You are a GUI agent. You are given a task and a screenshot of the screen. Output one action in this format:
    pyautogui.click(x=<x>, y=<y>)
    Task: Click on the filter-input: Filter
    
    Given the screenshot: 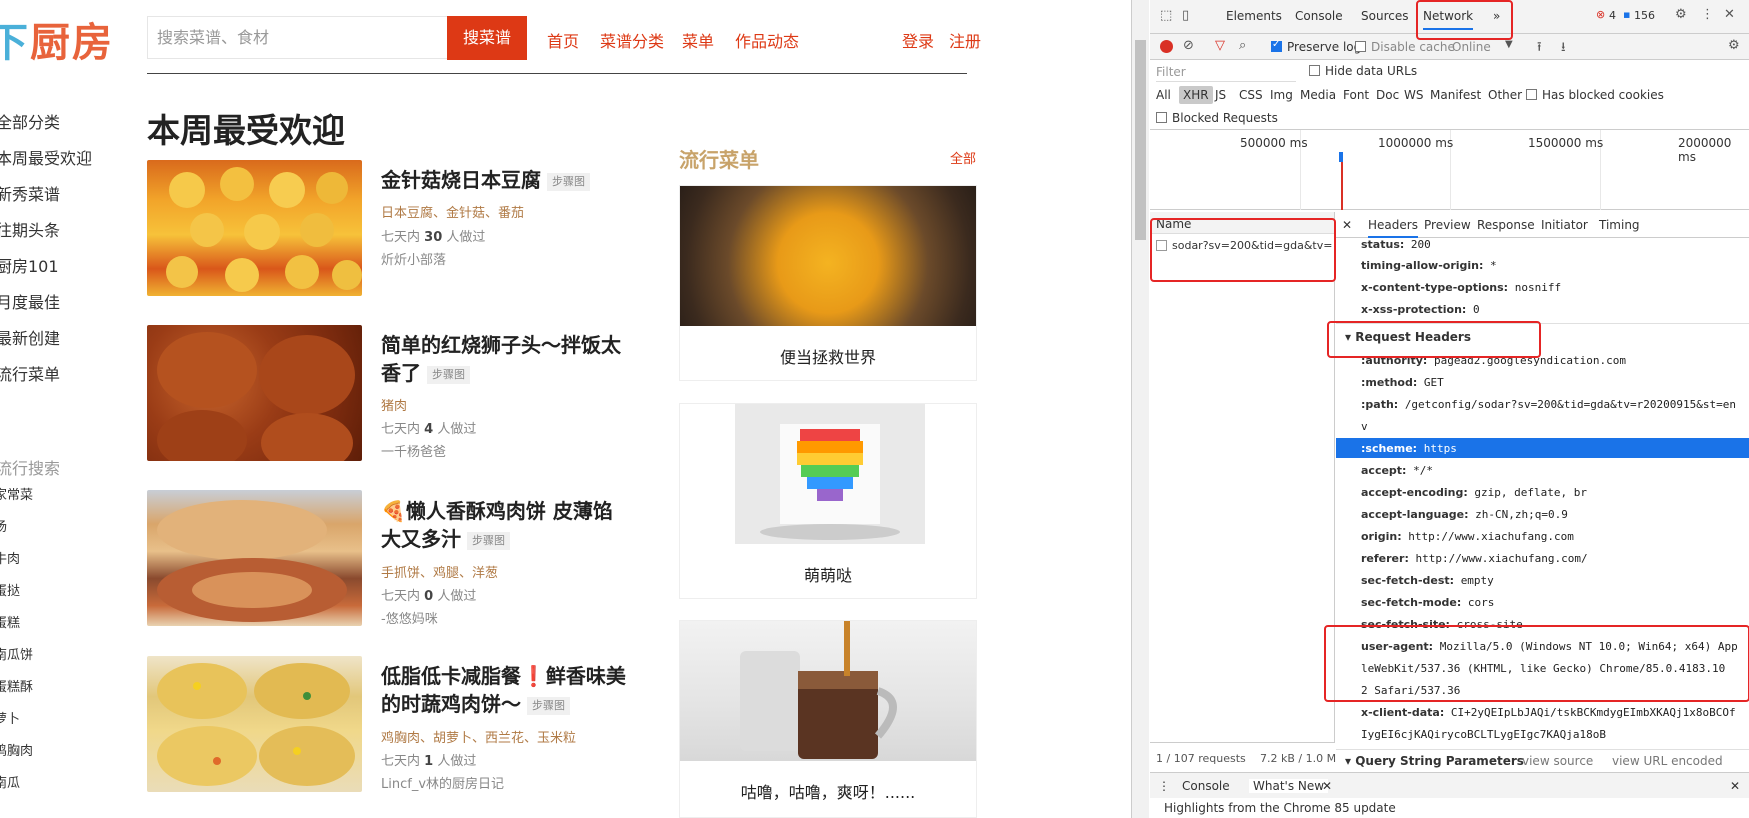 What is the action you would take?
    pyautogui.click(x=1226, y=73)
    